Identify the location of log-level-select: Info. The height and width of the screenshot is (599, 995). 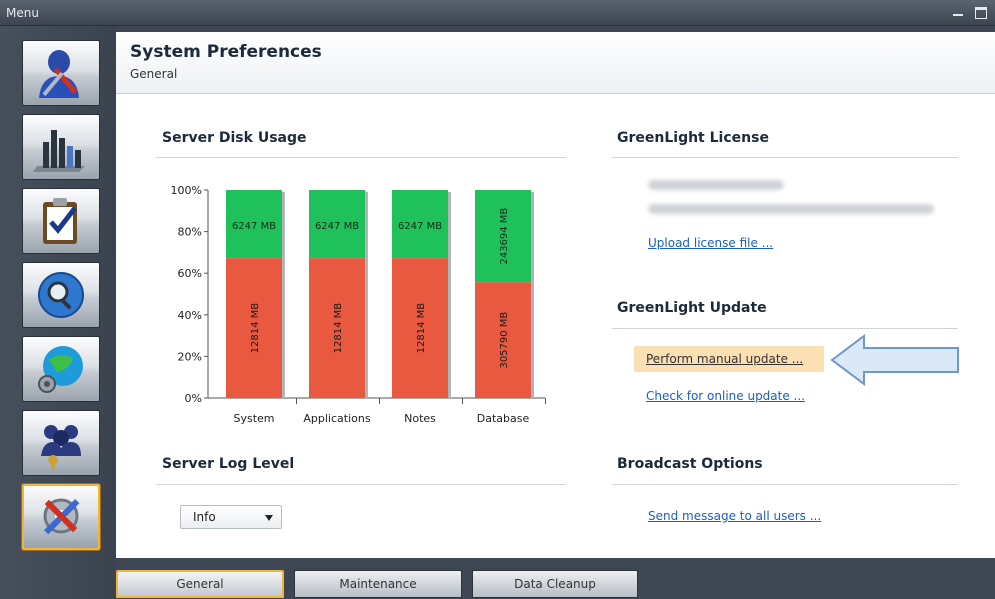
(231, 517).